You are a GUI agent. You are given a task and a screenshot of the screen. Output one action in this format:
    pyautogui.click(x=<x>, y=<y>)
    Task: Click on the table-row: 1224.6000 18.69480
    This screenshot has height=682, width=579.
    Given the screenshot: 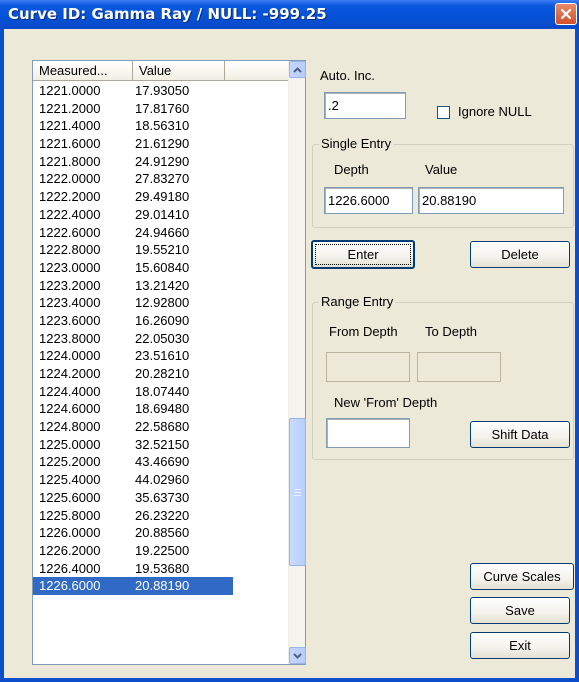 What is the action you would take?
    pyautogui.click(x=161, y=409)
    